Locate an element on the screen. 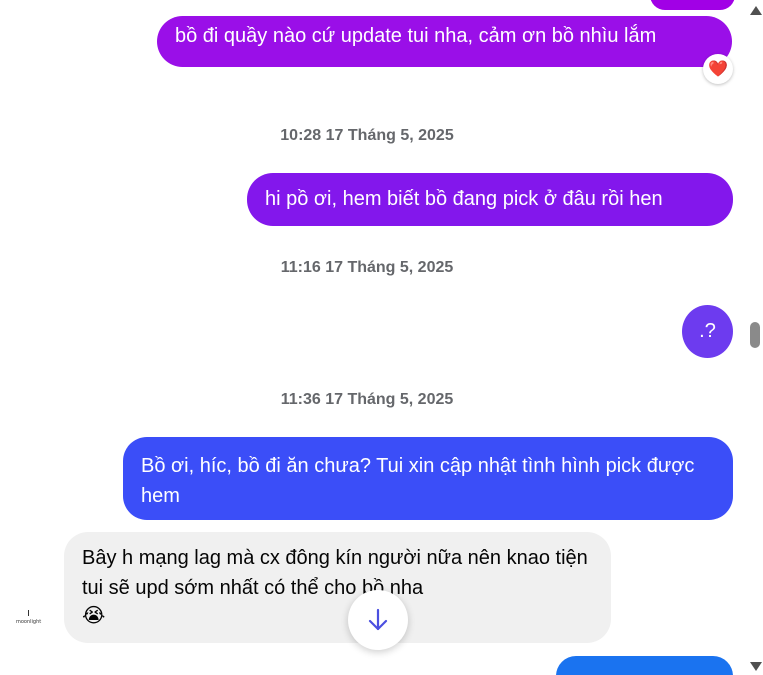 The image size is (763, 675). sender-avatar: moonlight is located at coordinates (32, 620).